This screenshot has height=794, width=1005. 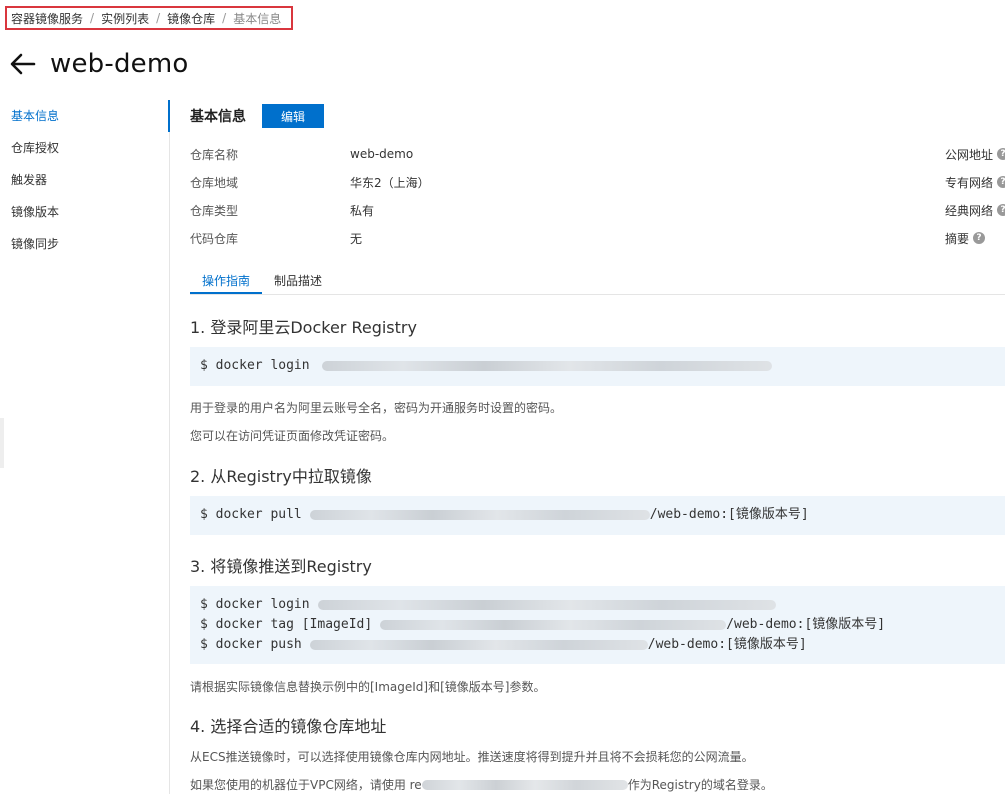 I want to click on code-text: $ docker pull, so click(x=251, y=514).